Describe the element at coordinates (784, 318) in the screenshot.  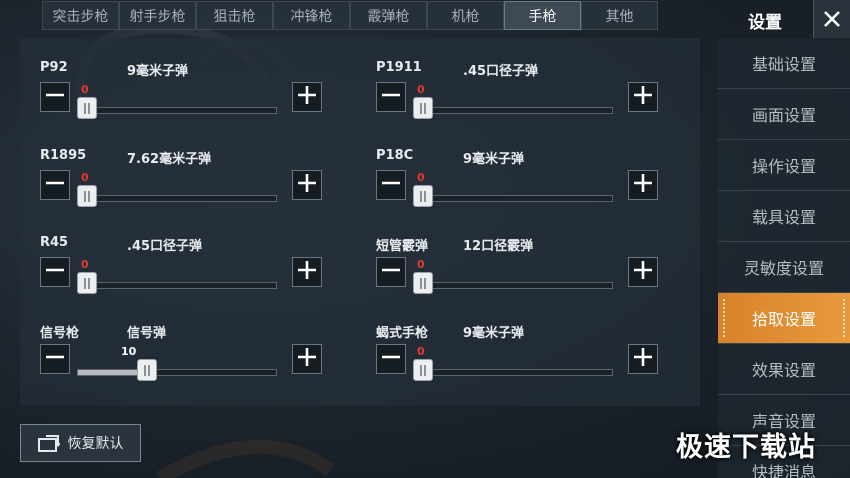
I see `settings-menu-item: 拾取设置` at that location.